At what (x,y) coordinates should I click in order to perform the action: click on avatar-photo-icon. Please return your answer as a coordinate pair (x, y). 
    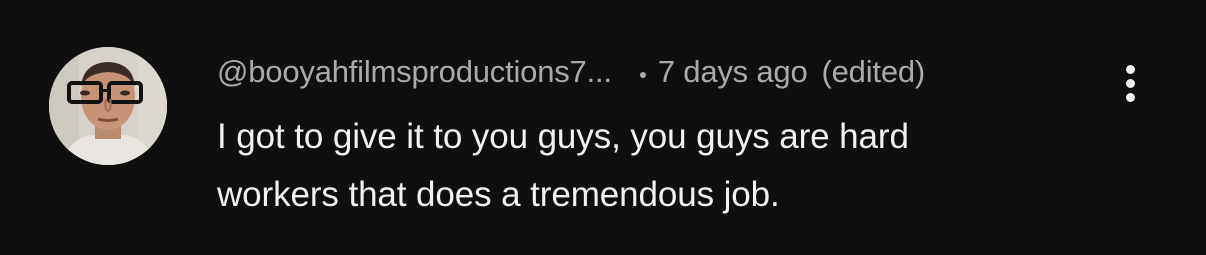
    Looking at the image, I should click on (108, 106).